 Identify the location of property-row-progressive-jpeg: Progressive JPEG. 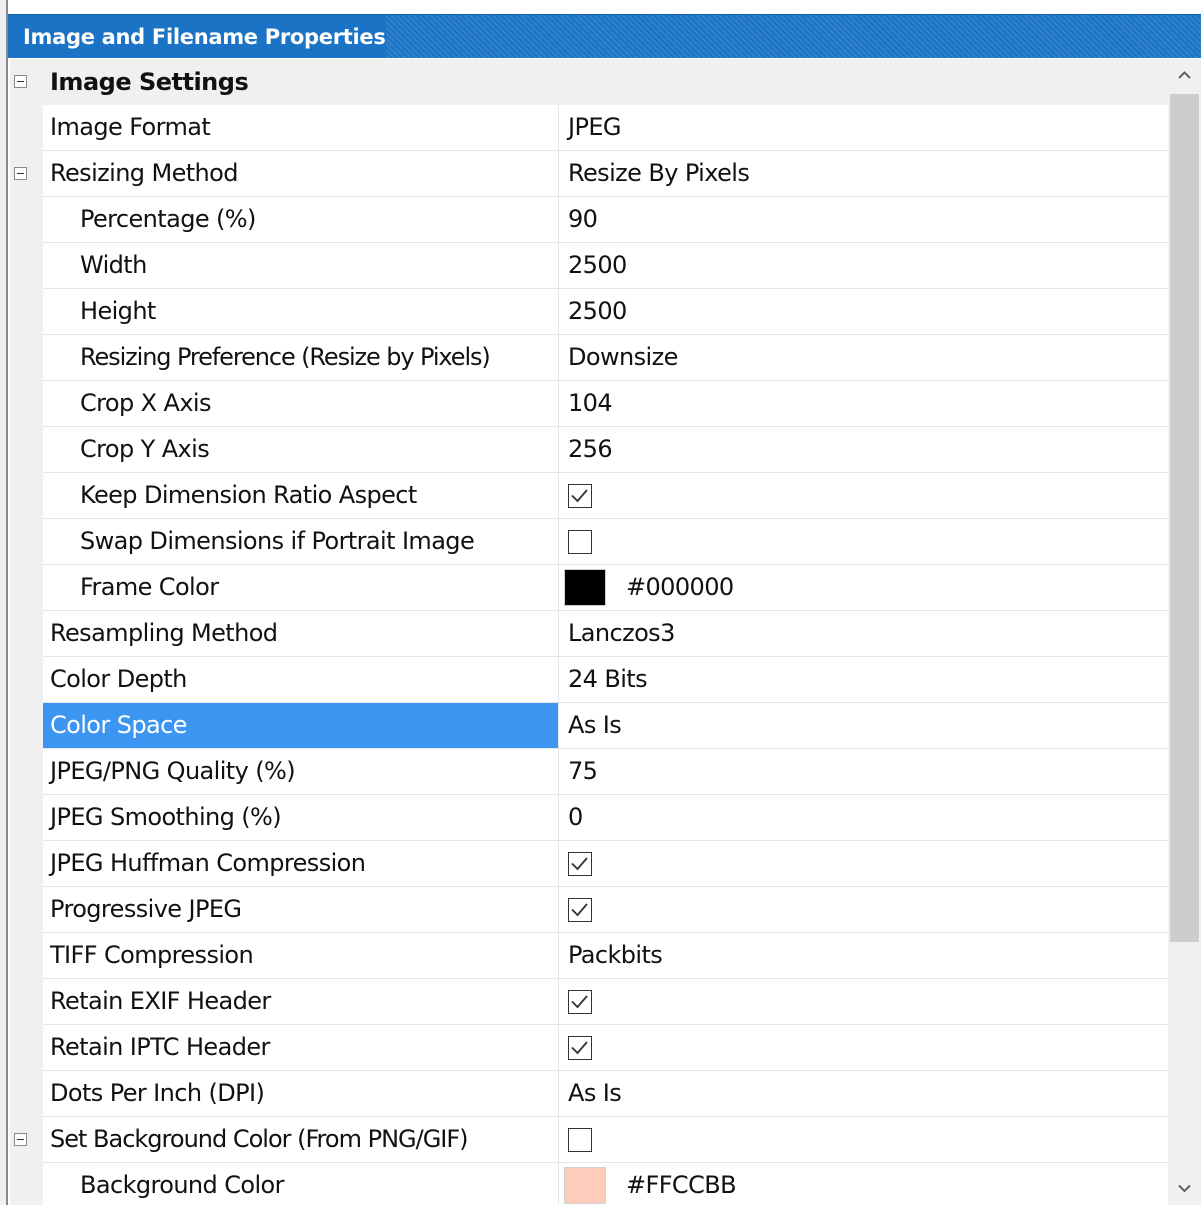
(589, 910).